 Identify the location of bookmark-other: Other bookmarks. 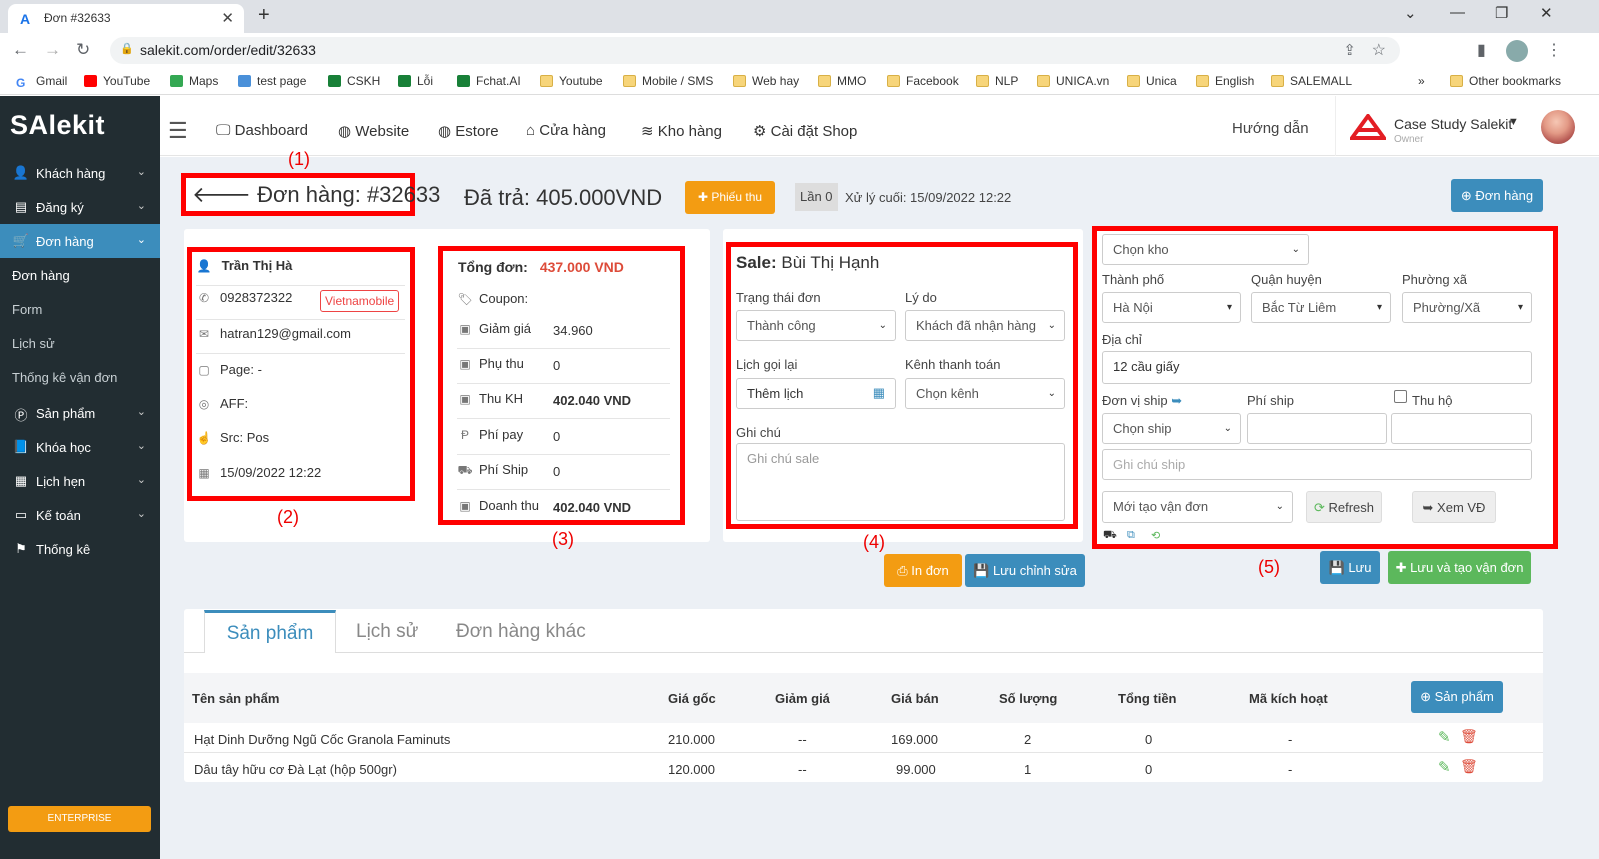
(1505, 81).